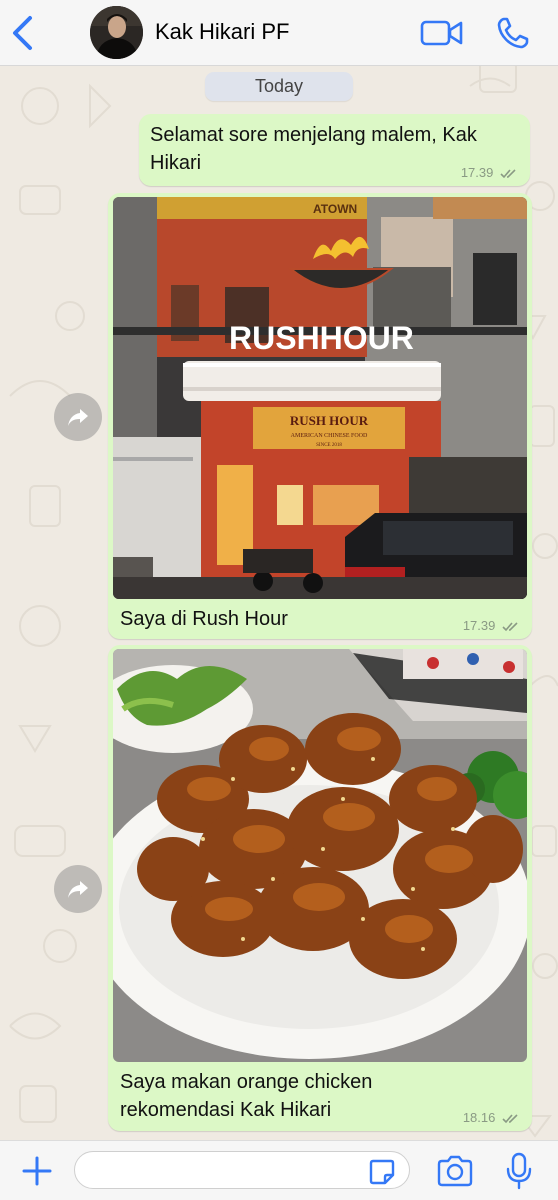 The height and width of the screenshot is (1200, 558). What do you see at coordinates (329, 420) in the screenshot?
I see `board-text: RUSH HOUR` at bounding box center [329, 420].